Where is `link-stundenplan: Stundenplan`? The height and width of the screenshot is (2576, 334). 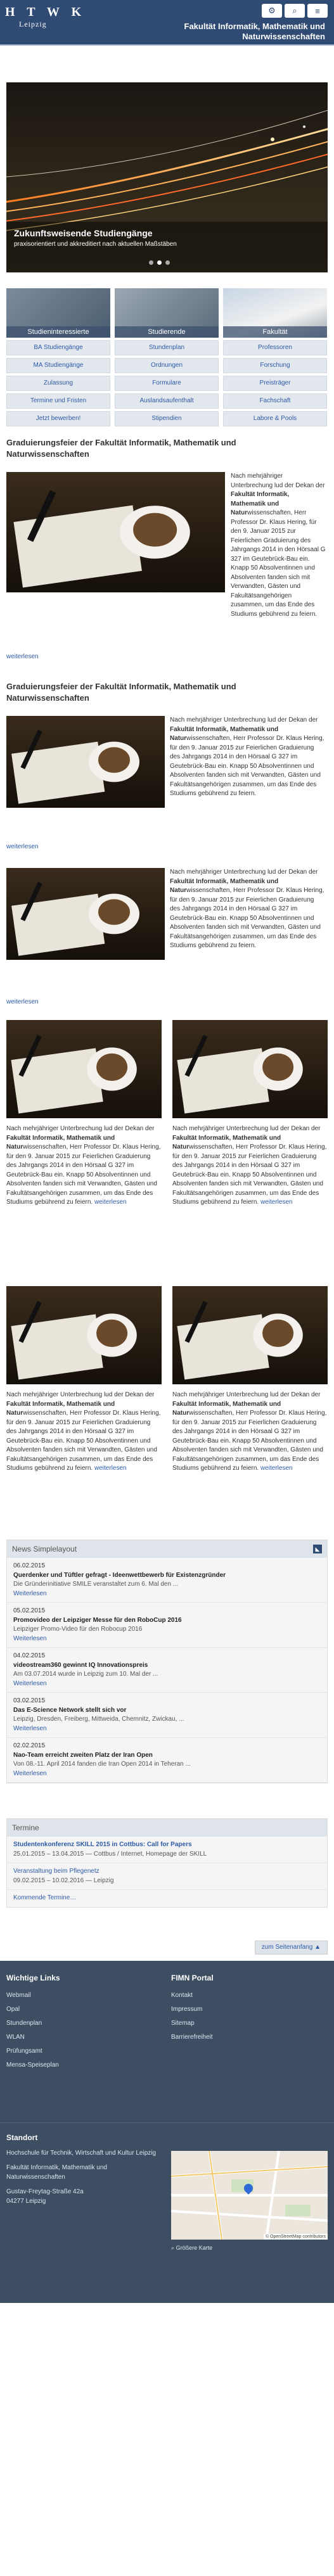
link-stundenplan: Stundenplan is located at coordinates (167, 348).